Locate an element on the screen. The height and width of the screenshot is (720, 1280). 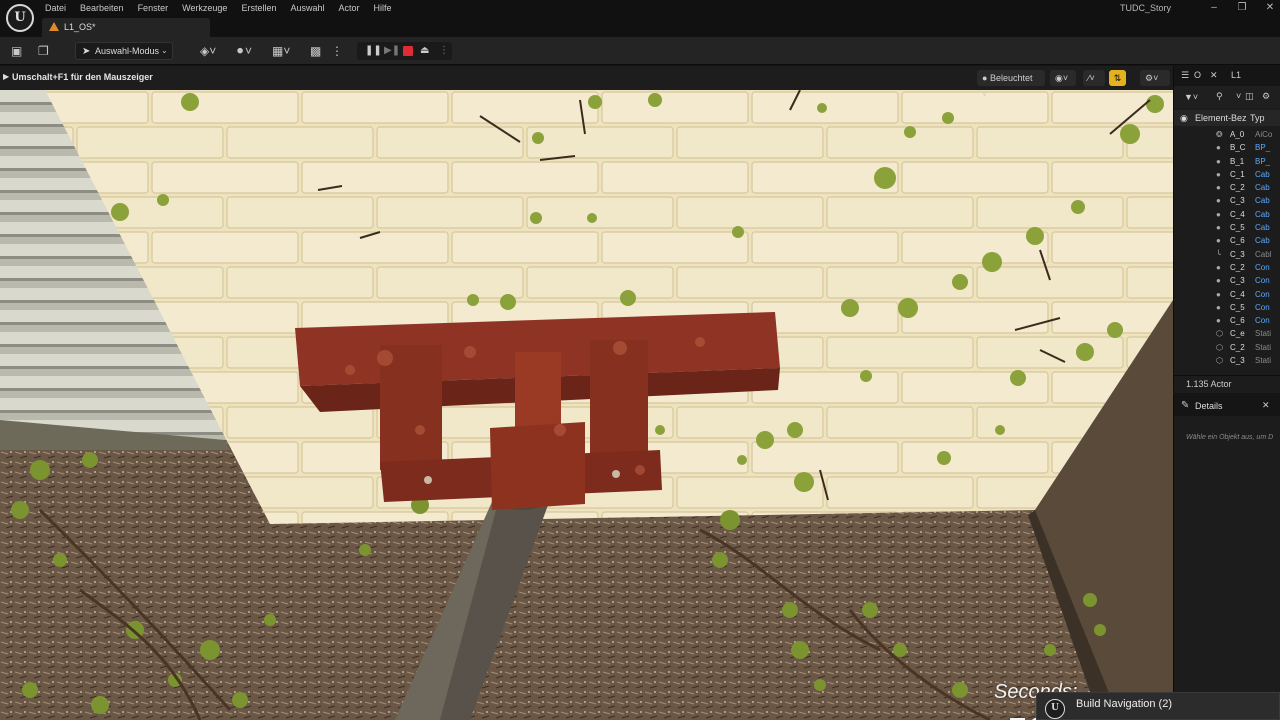
outliner-row-name: C_2 is located at coordinates (1237, 267).